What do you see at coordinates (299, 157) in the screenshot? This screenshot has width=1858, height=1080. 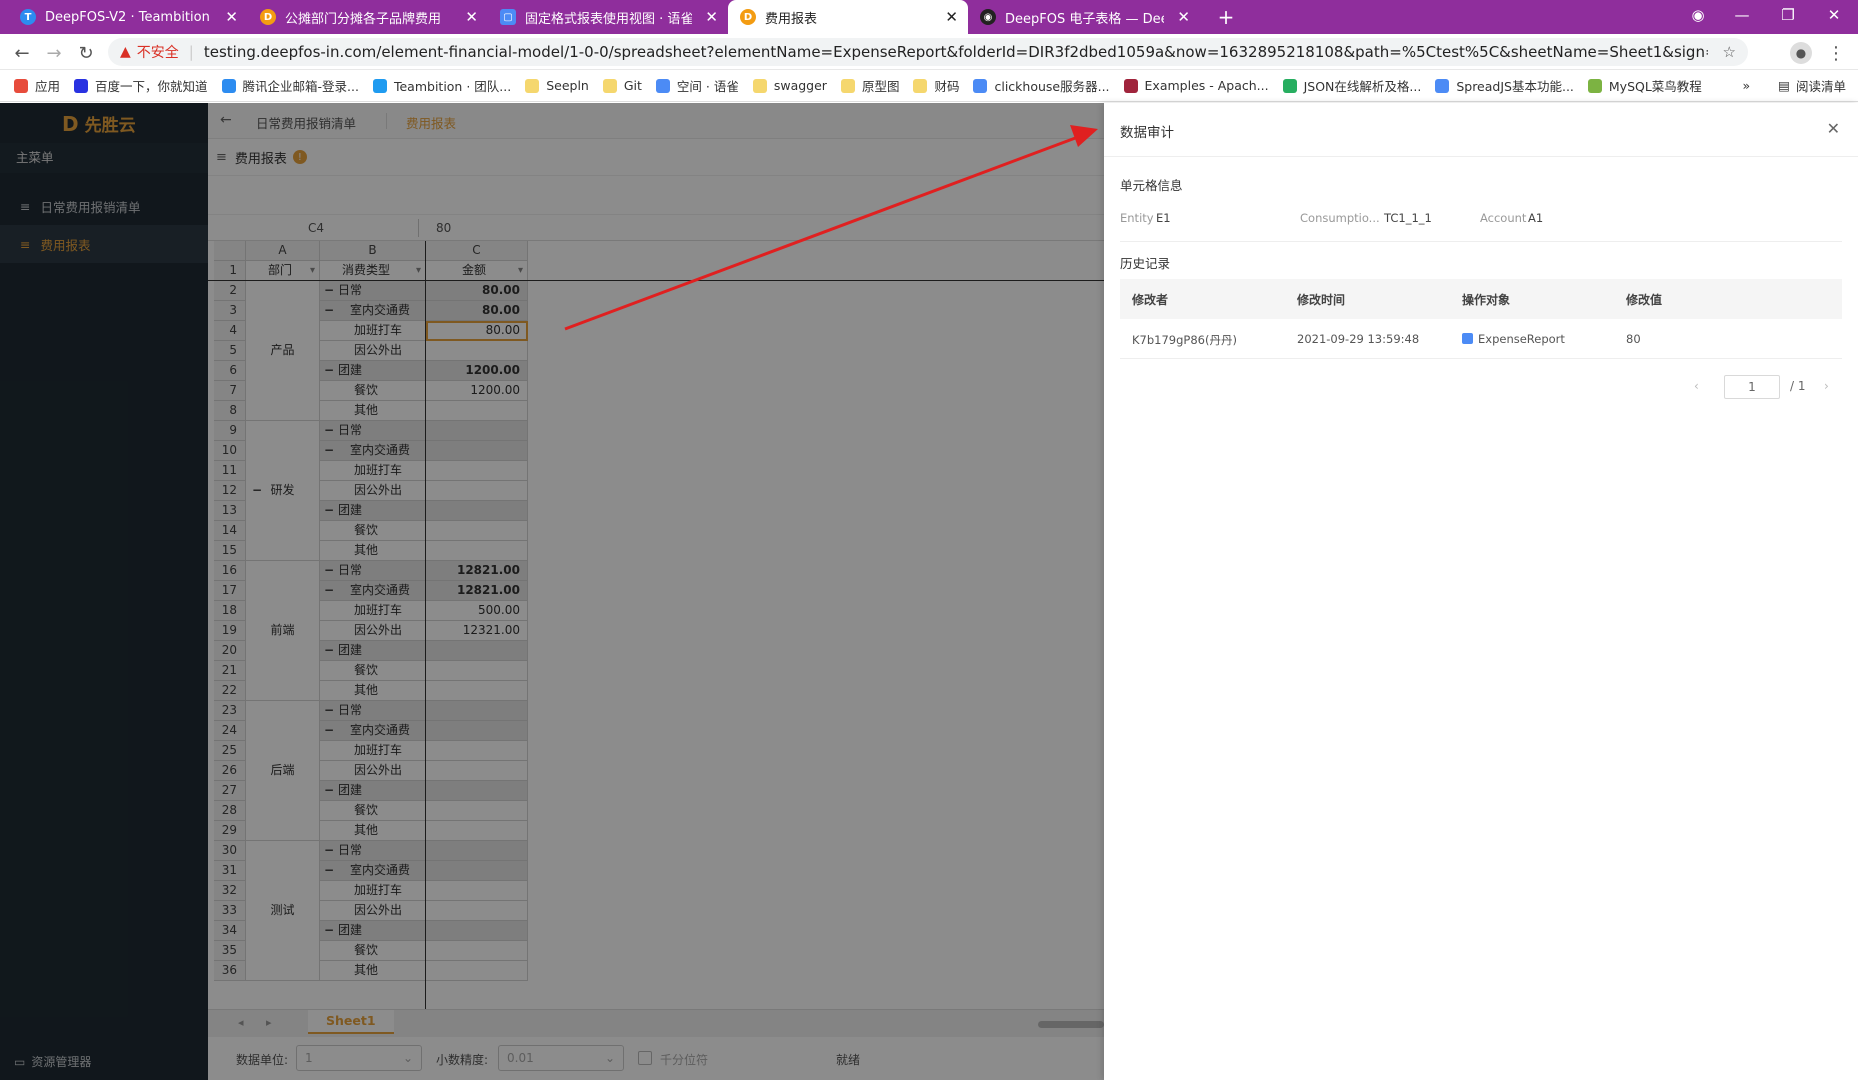 I see `info-icon: !` at bounding box center [299, 157].